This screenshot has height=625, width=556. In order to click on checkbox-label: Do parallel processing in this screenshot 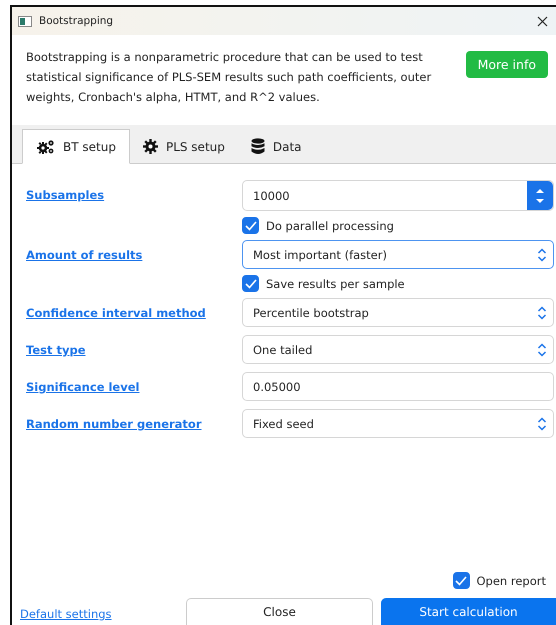, I will do `click(330, 225)`.